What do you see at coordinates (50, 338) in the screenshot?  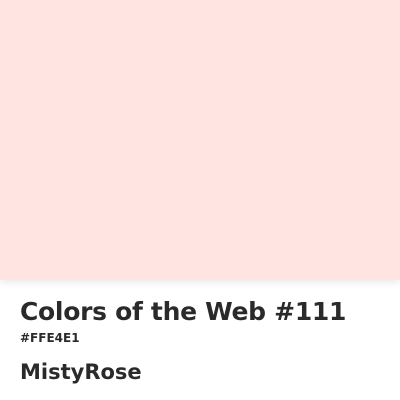 I see `hex-code-label: #FFE4E1` at bounding box center [50, 338].